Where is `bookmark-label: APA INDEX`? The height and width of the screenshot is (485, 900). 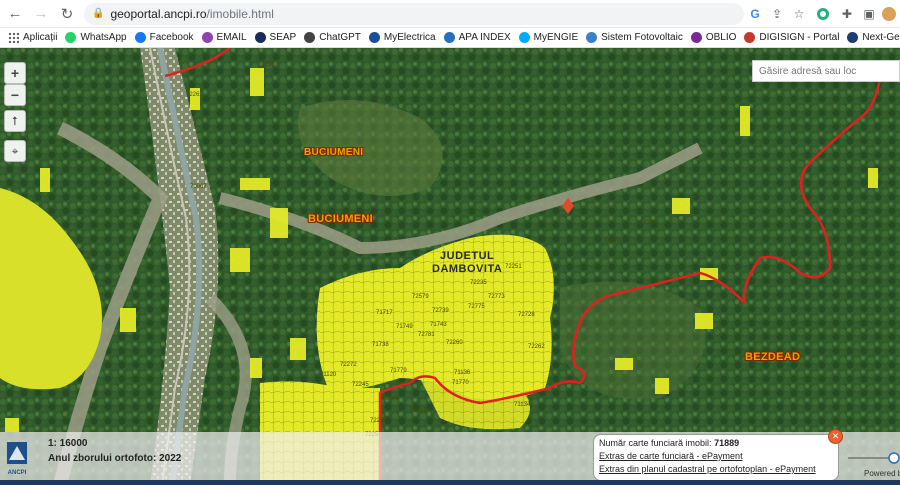
bookmark-label: APA INDEX is located at coordinates (484, 37).